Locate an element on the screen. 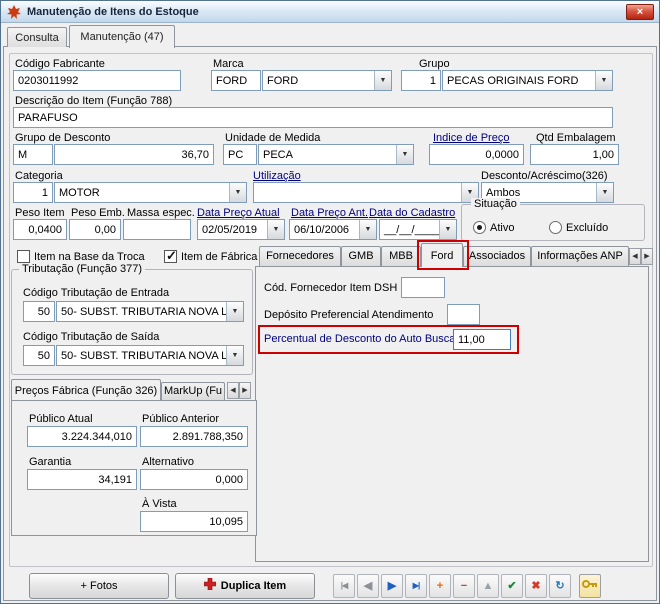 The image size is (660, 604). tab-consulta: Consulta is located at coordinates (37, 37).